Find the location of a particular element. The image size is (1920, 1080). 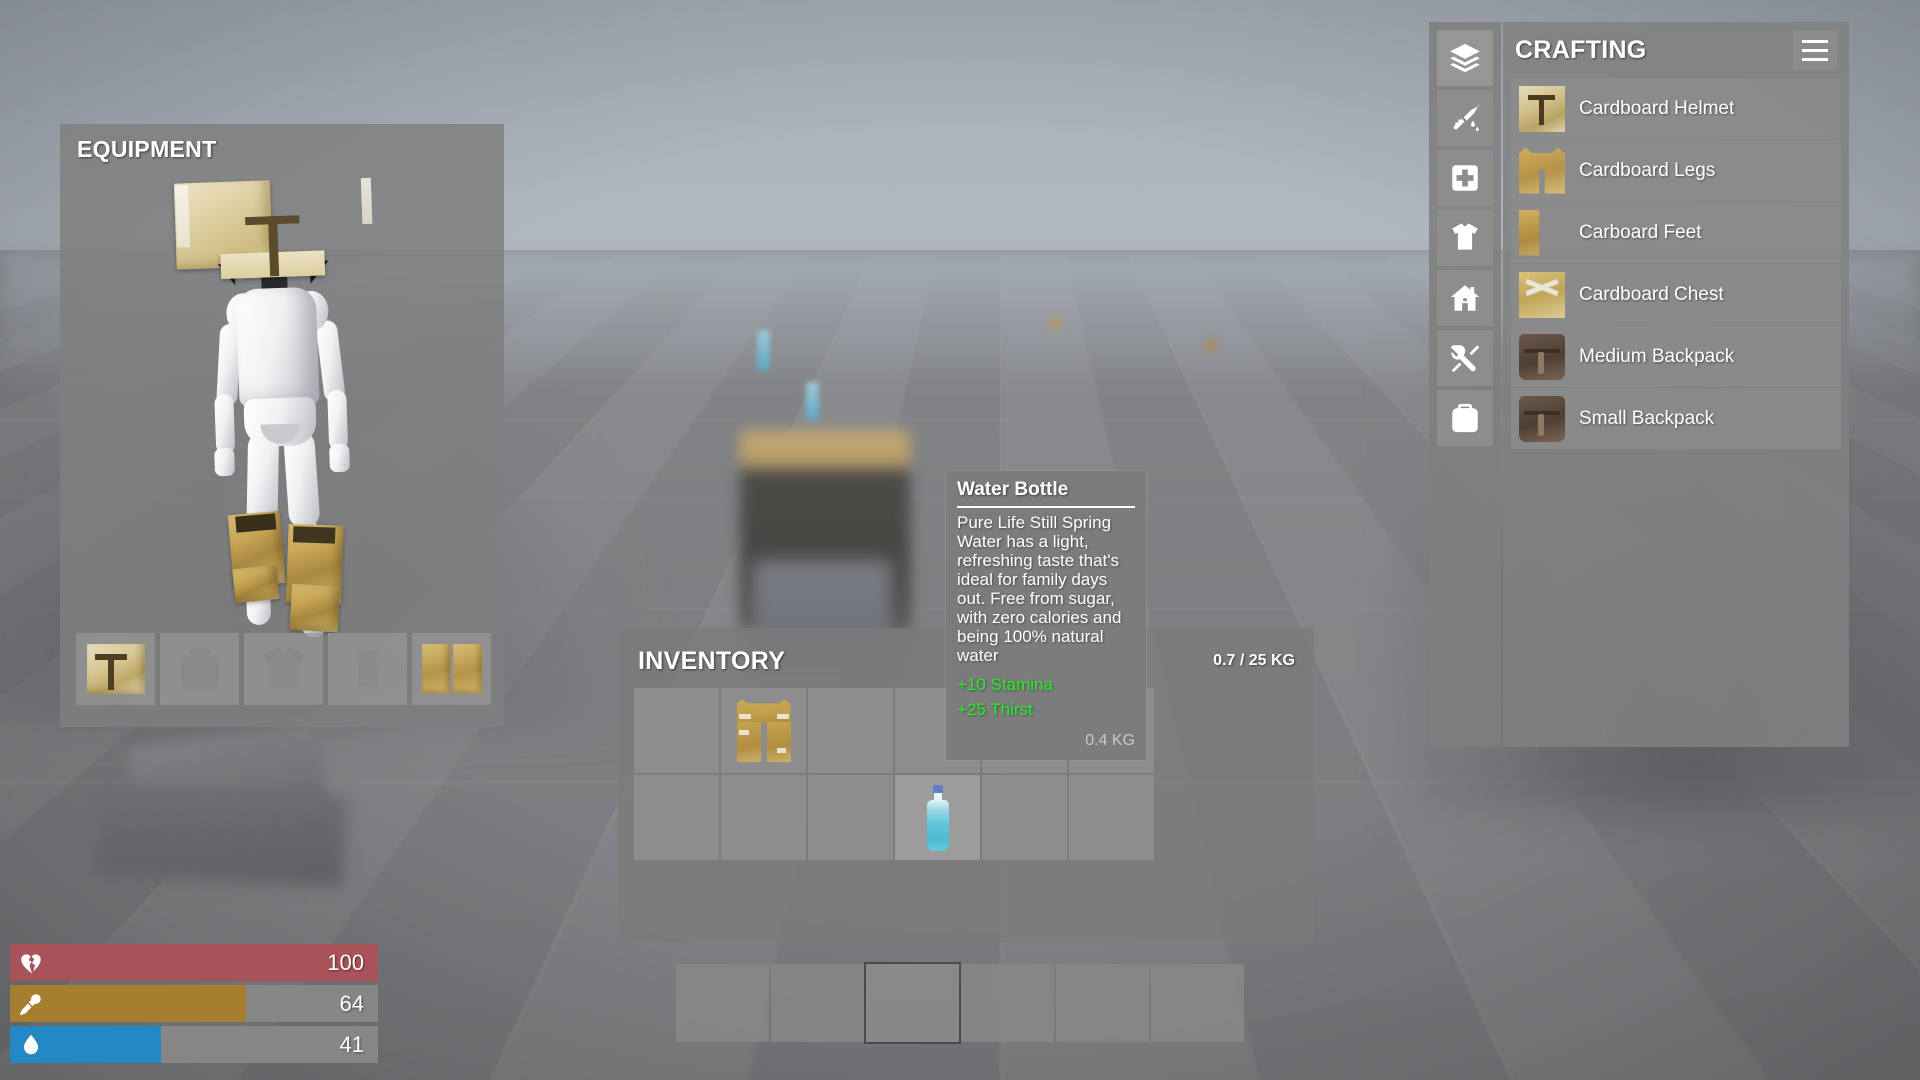

crafting-recipe-label: Carboard Feet is located at coordinates (1640, 232).